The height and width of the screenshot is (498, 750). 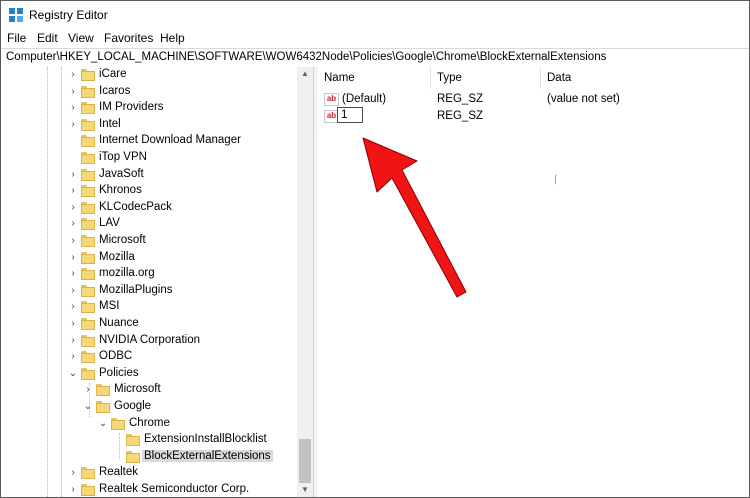 I want to click on tree-node-label: iCare, so click(x=113, y=74).